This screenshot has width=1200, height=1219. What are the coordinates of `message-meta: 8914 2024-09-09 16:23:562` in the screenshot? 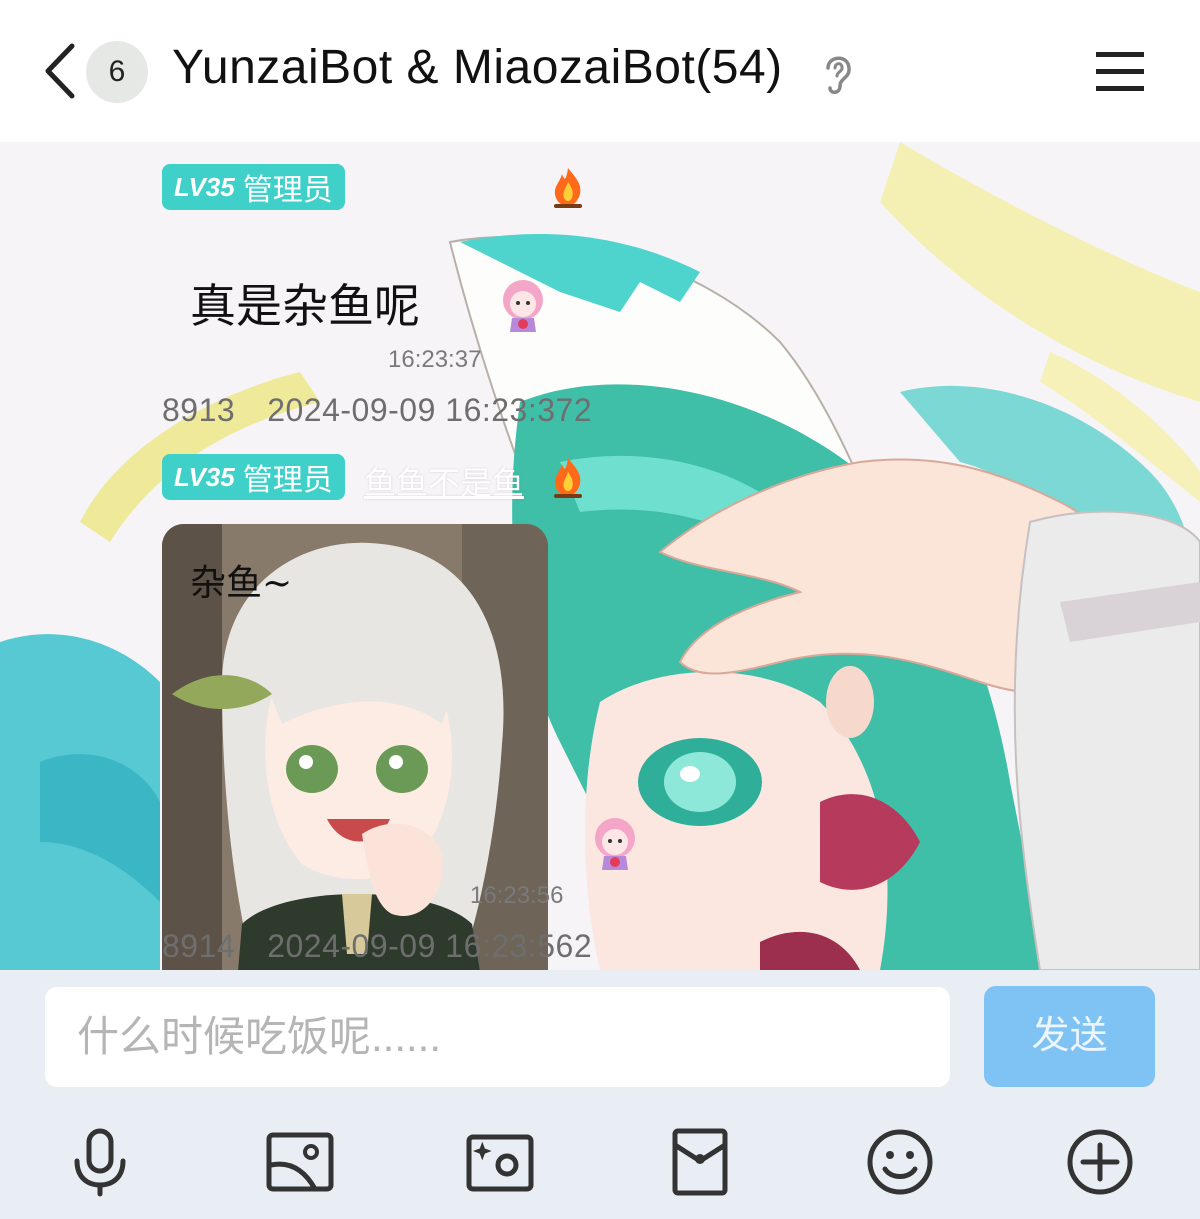 It's located at (377, 946).